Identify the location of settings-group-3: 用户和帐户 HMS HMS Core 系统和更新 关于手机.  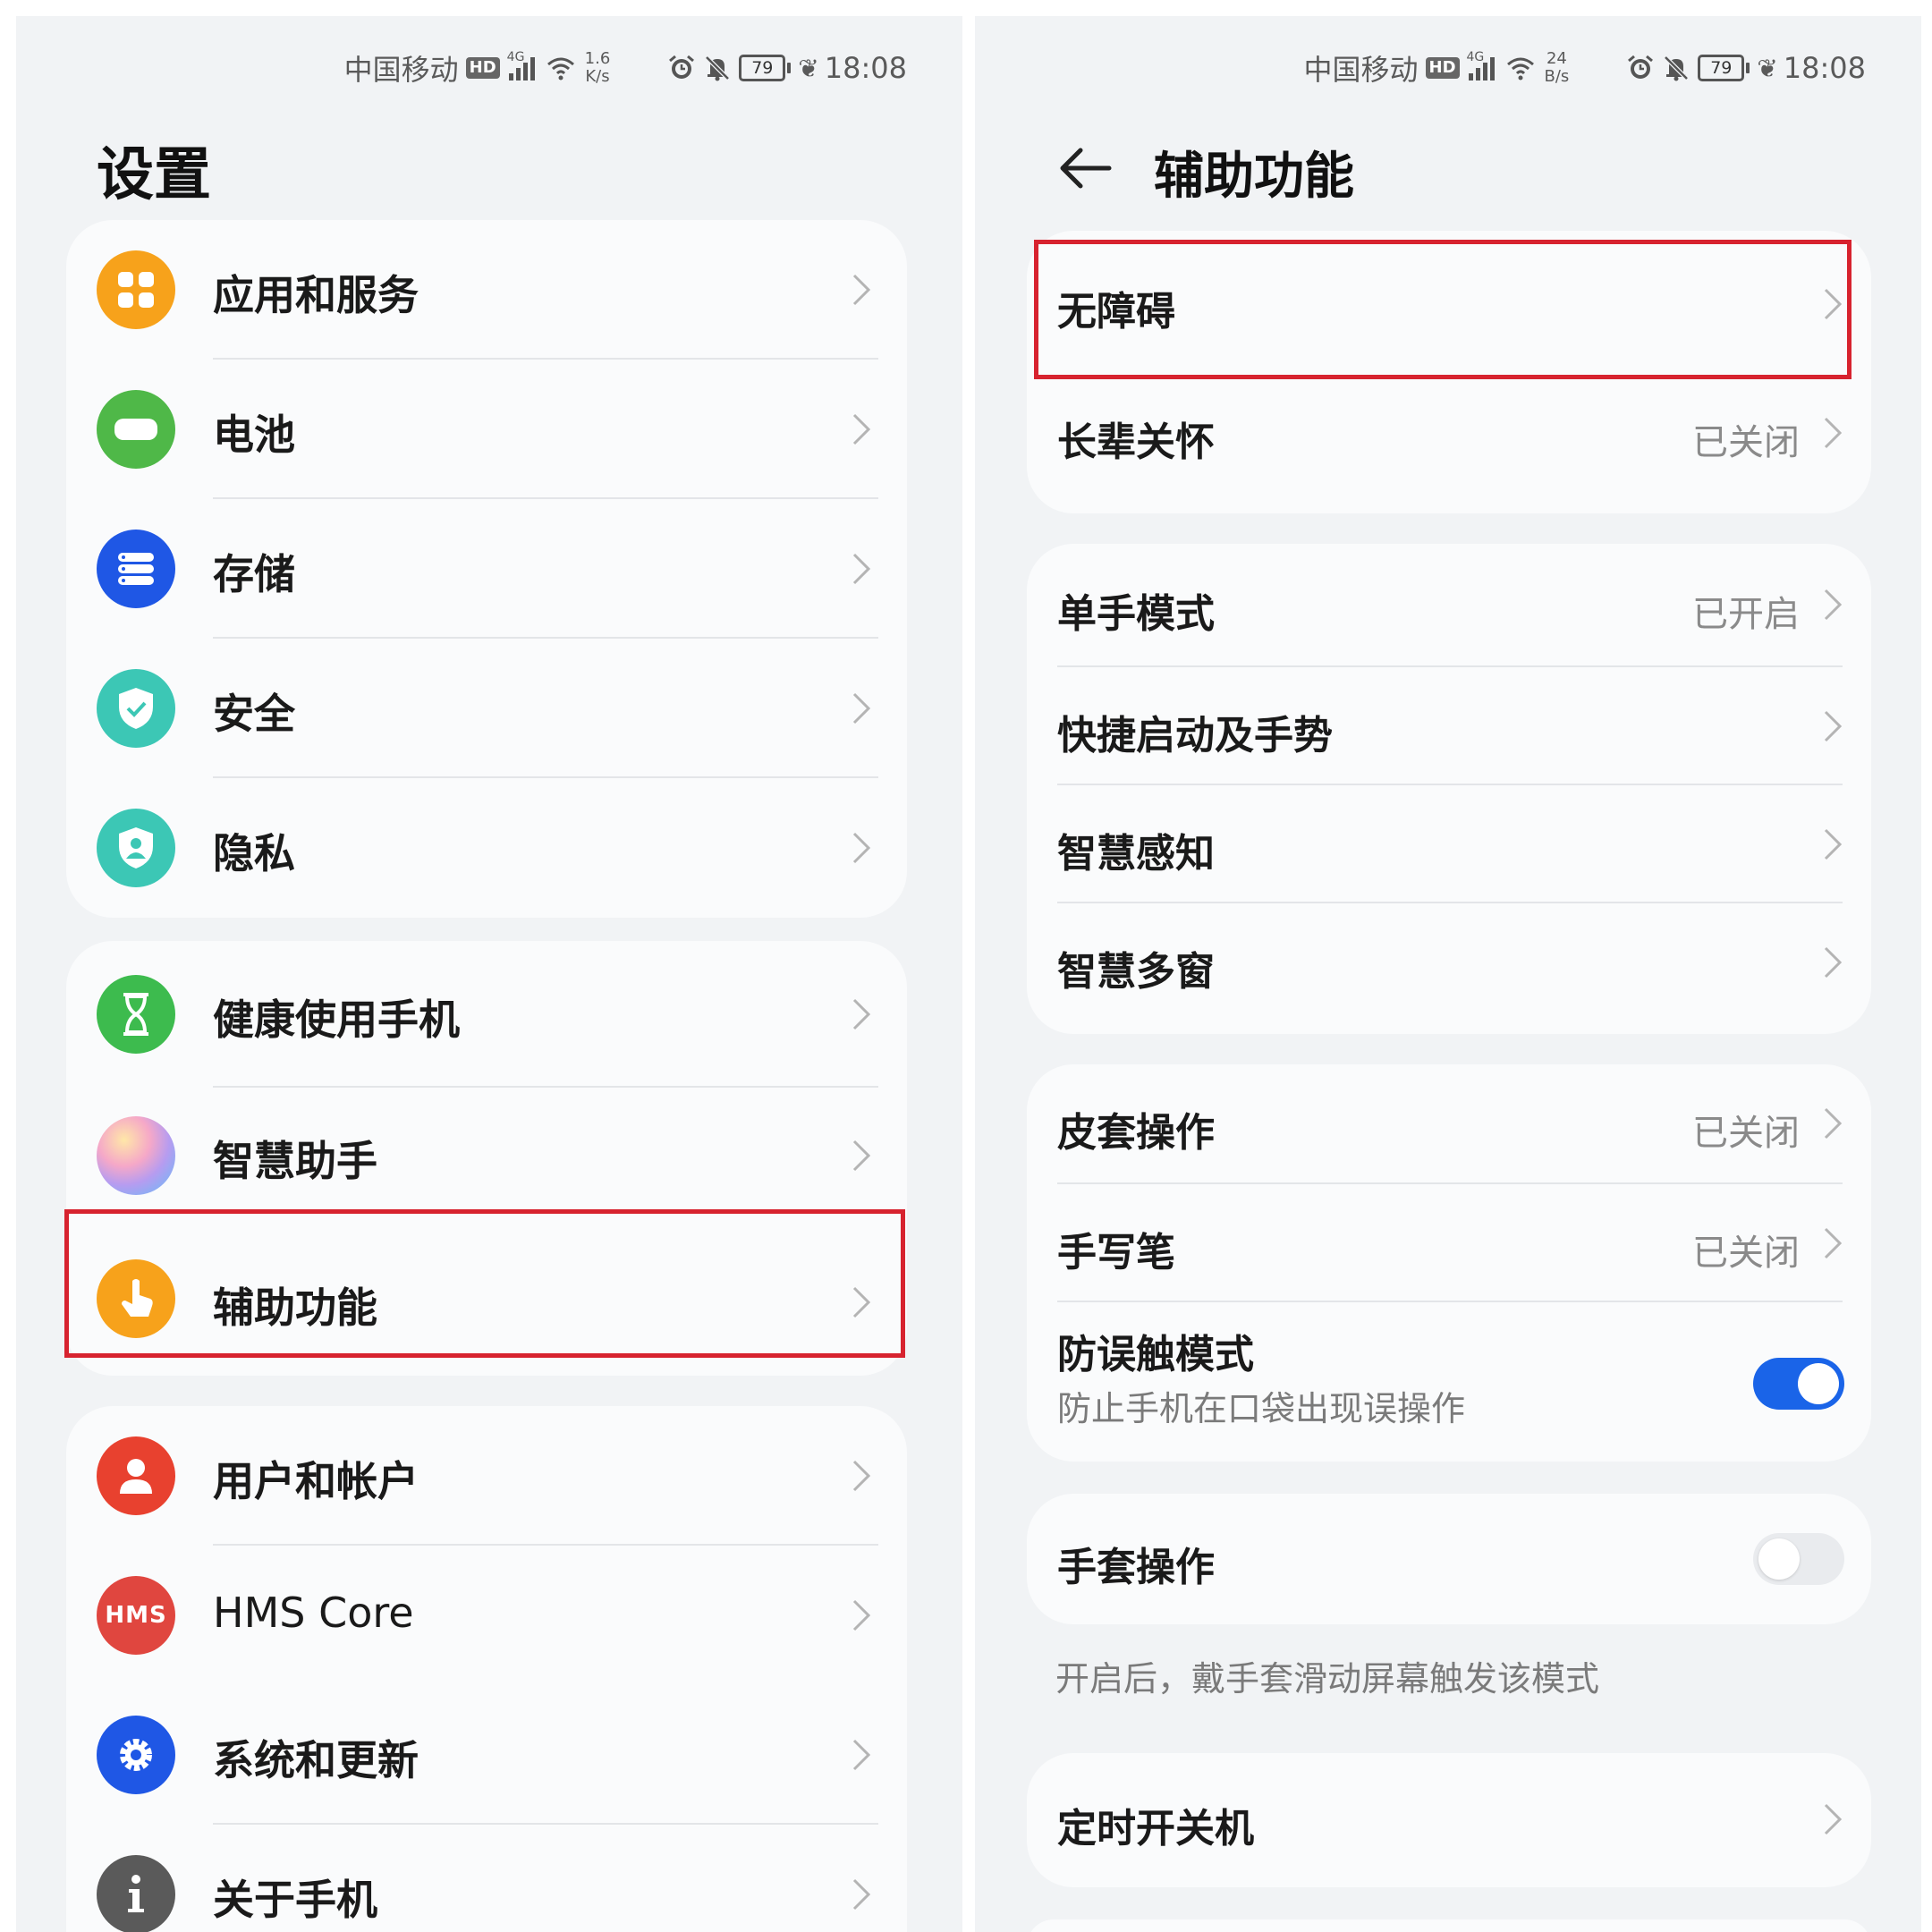
(486, 1669).